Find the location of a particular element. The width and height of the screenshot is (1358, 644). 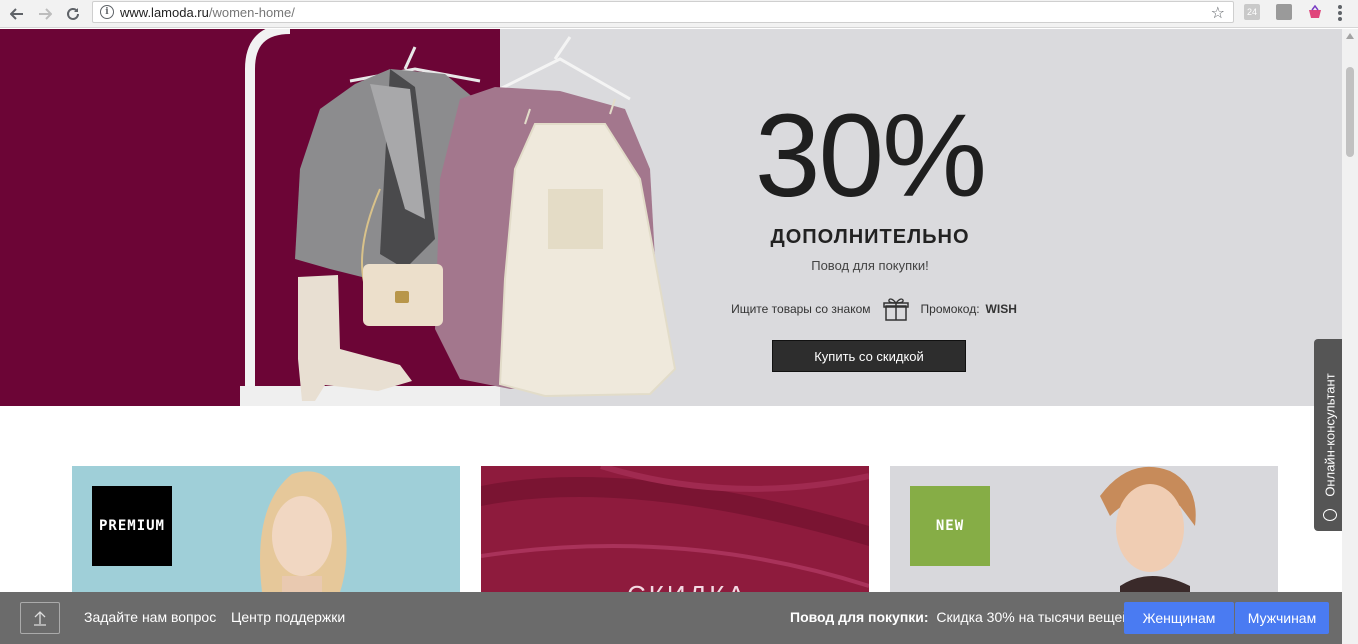

address-bar: i www.lamoda.ru/women-home/ ☆ is located at coordinates (663, 12).